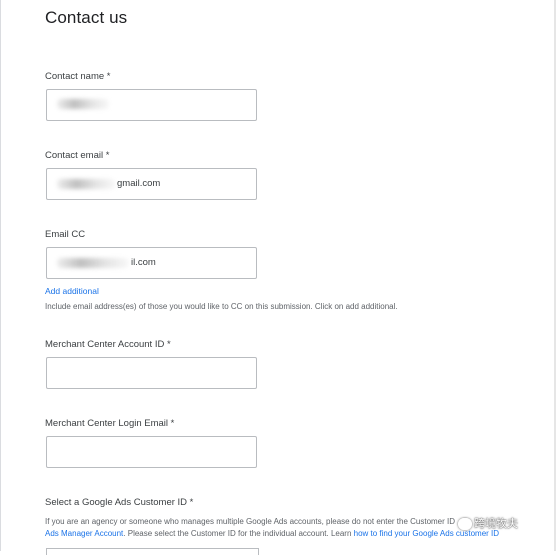  What do you see at coordinates (119, 502) in the screenshot?
I see `ads-customer-id-label: Select a Google Ads Customer ID *` at bounding box center [119, 502].